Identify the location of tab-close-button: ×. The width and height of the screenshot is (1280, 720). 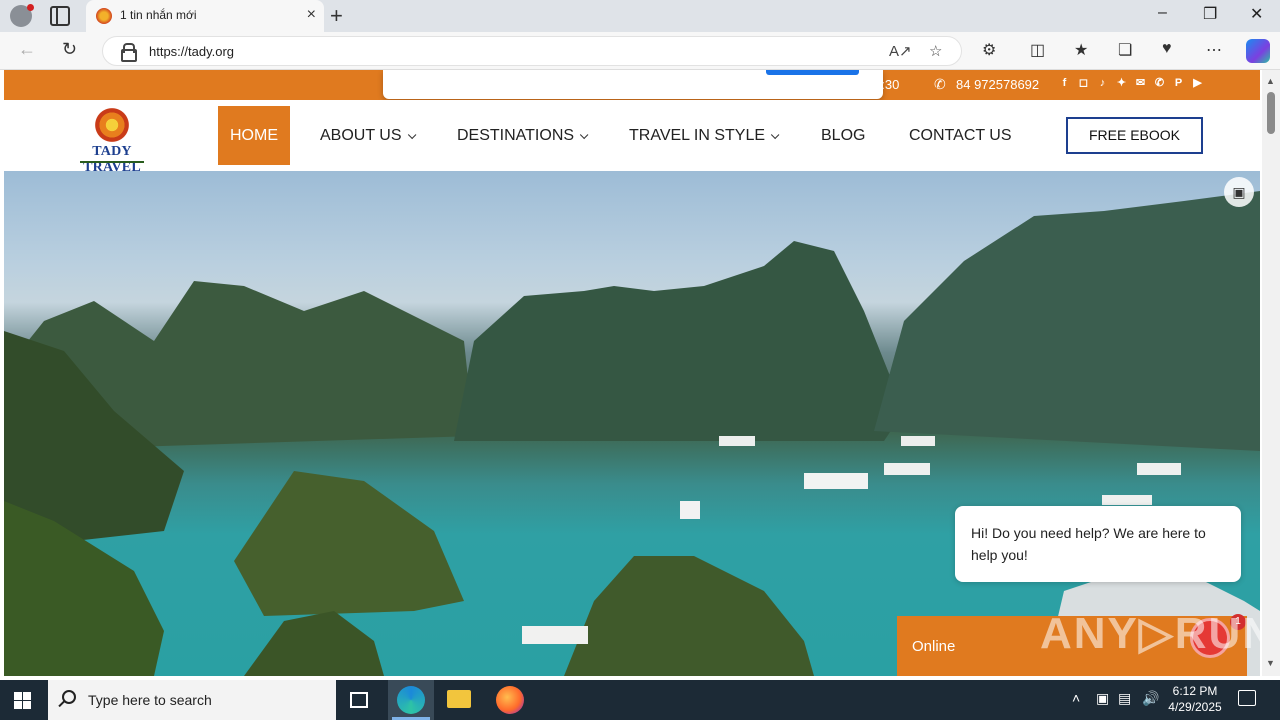
(311, 15).